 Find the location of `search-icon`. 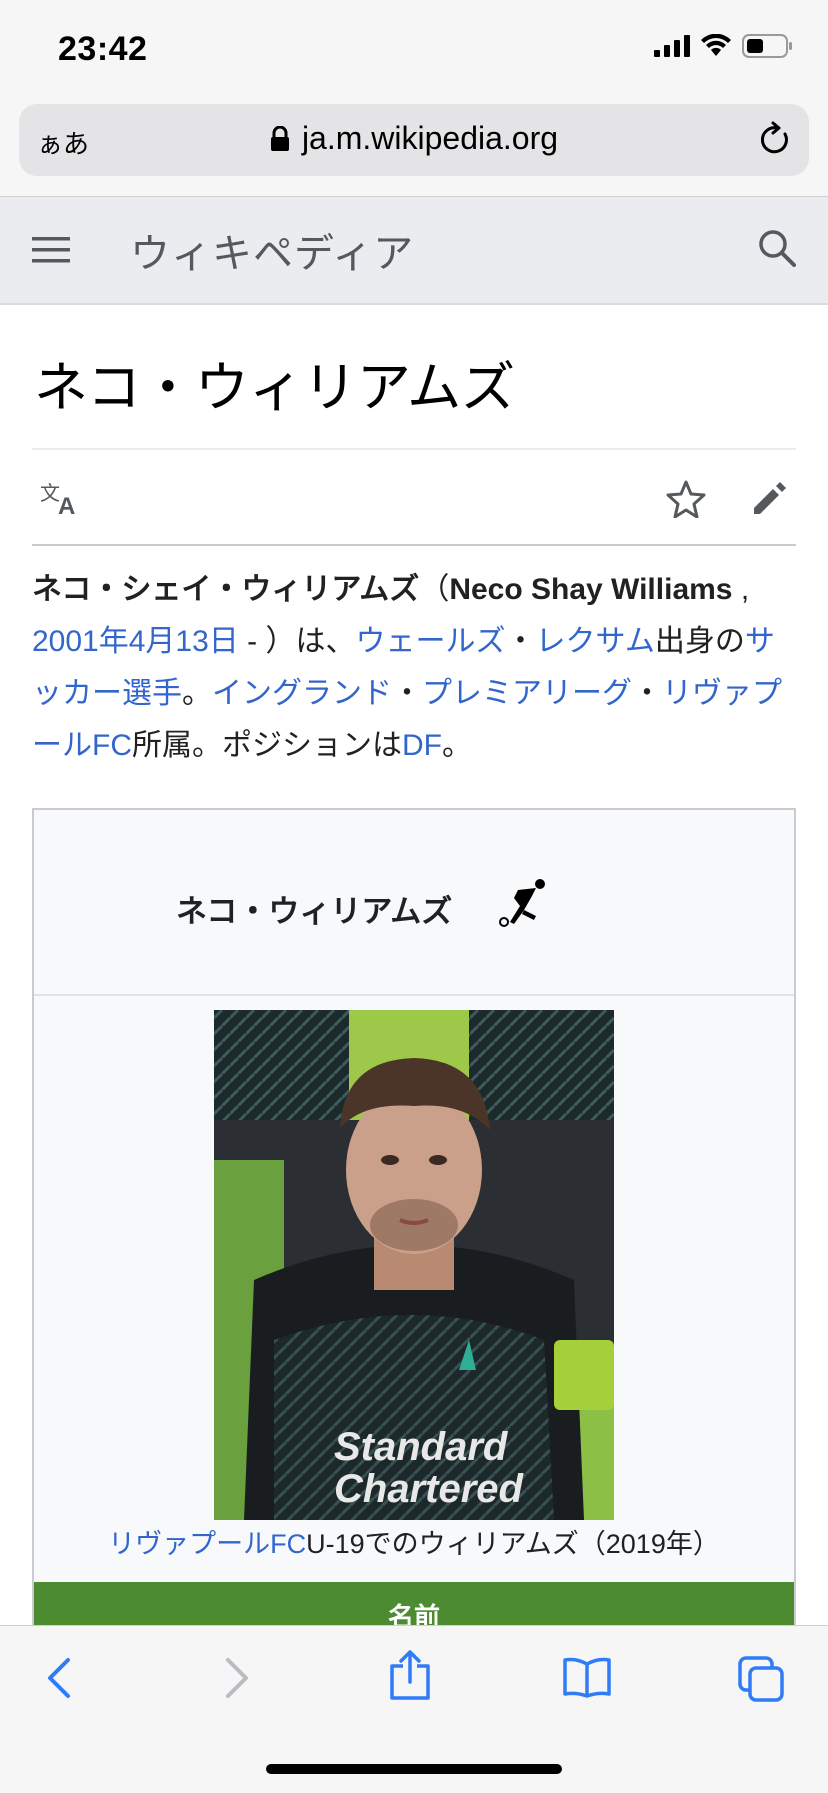

search-icon is located at coordinates (777, 250).